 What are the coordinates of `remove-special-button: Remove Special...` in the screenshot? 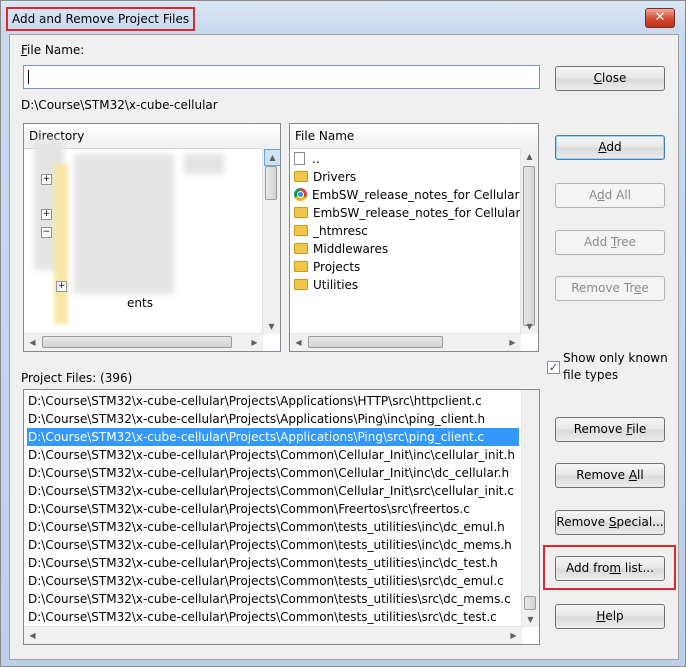 It's located at (610, 522).